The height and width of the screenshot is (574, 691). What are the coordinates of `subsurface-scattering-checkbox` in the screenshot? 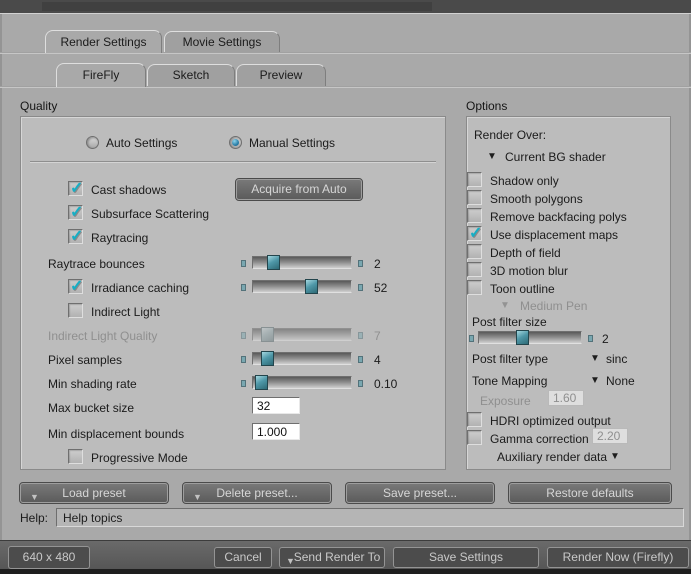 It's located at (75, 212).